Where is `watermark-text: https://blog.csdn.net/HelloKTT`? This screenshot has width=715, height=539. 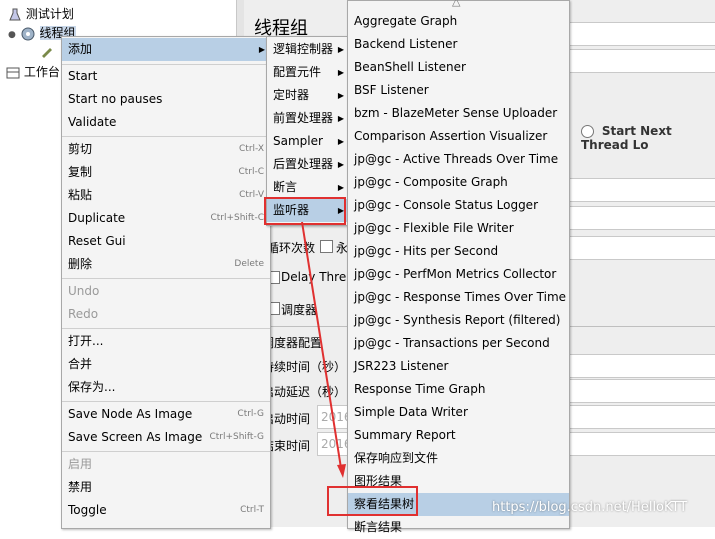
watermark-text: https://blog.csdn.net/HelloKTT is located at coordinates (590, 507).